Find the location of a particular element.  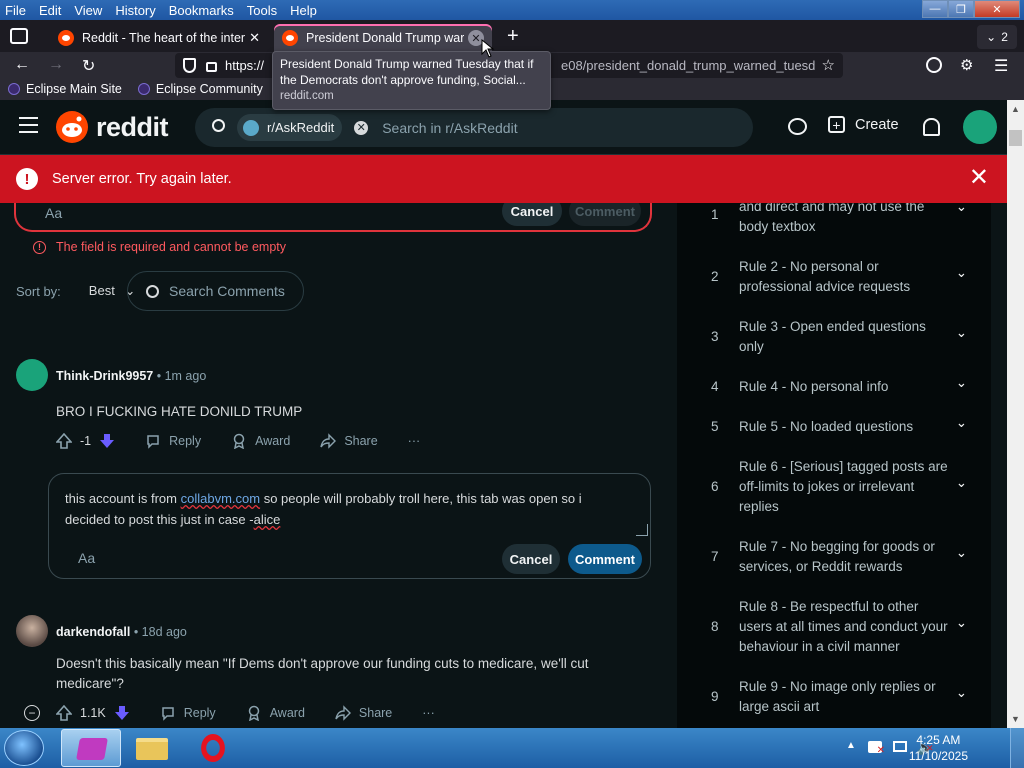

tab-trump-post: President Donald Trump warnec ✕ is located at coordinates (383, 38).